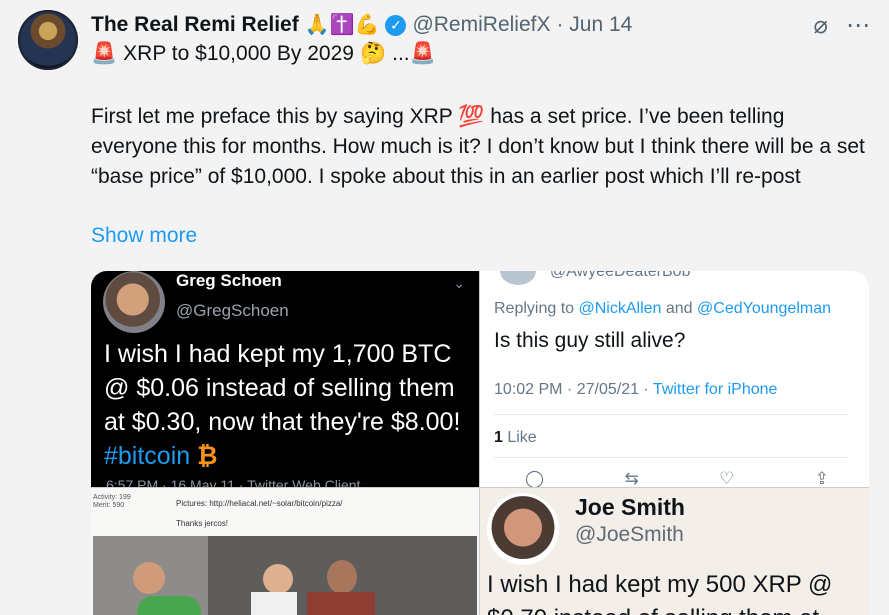 The width and height of the screenshot is (889, 615). I want to click on author-avatar, so click(48, 40).